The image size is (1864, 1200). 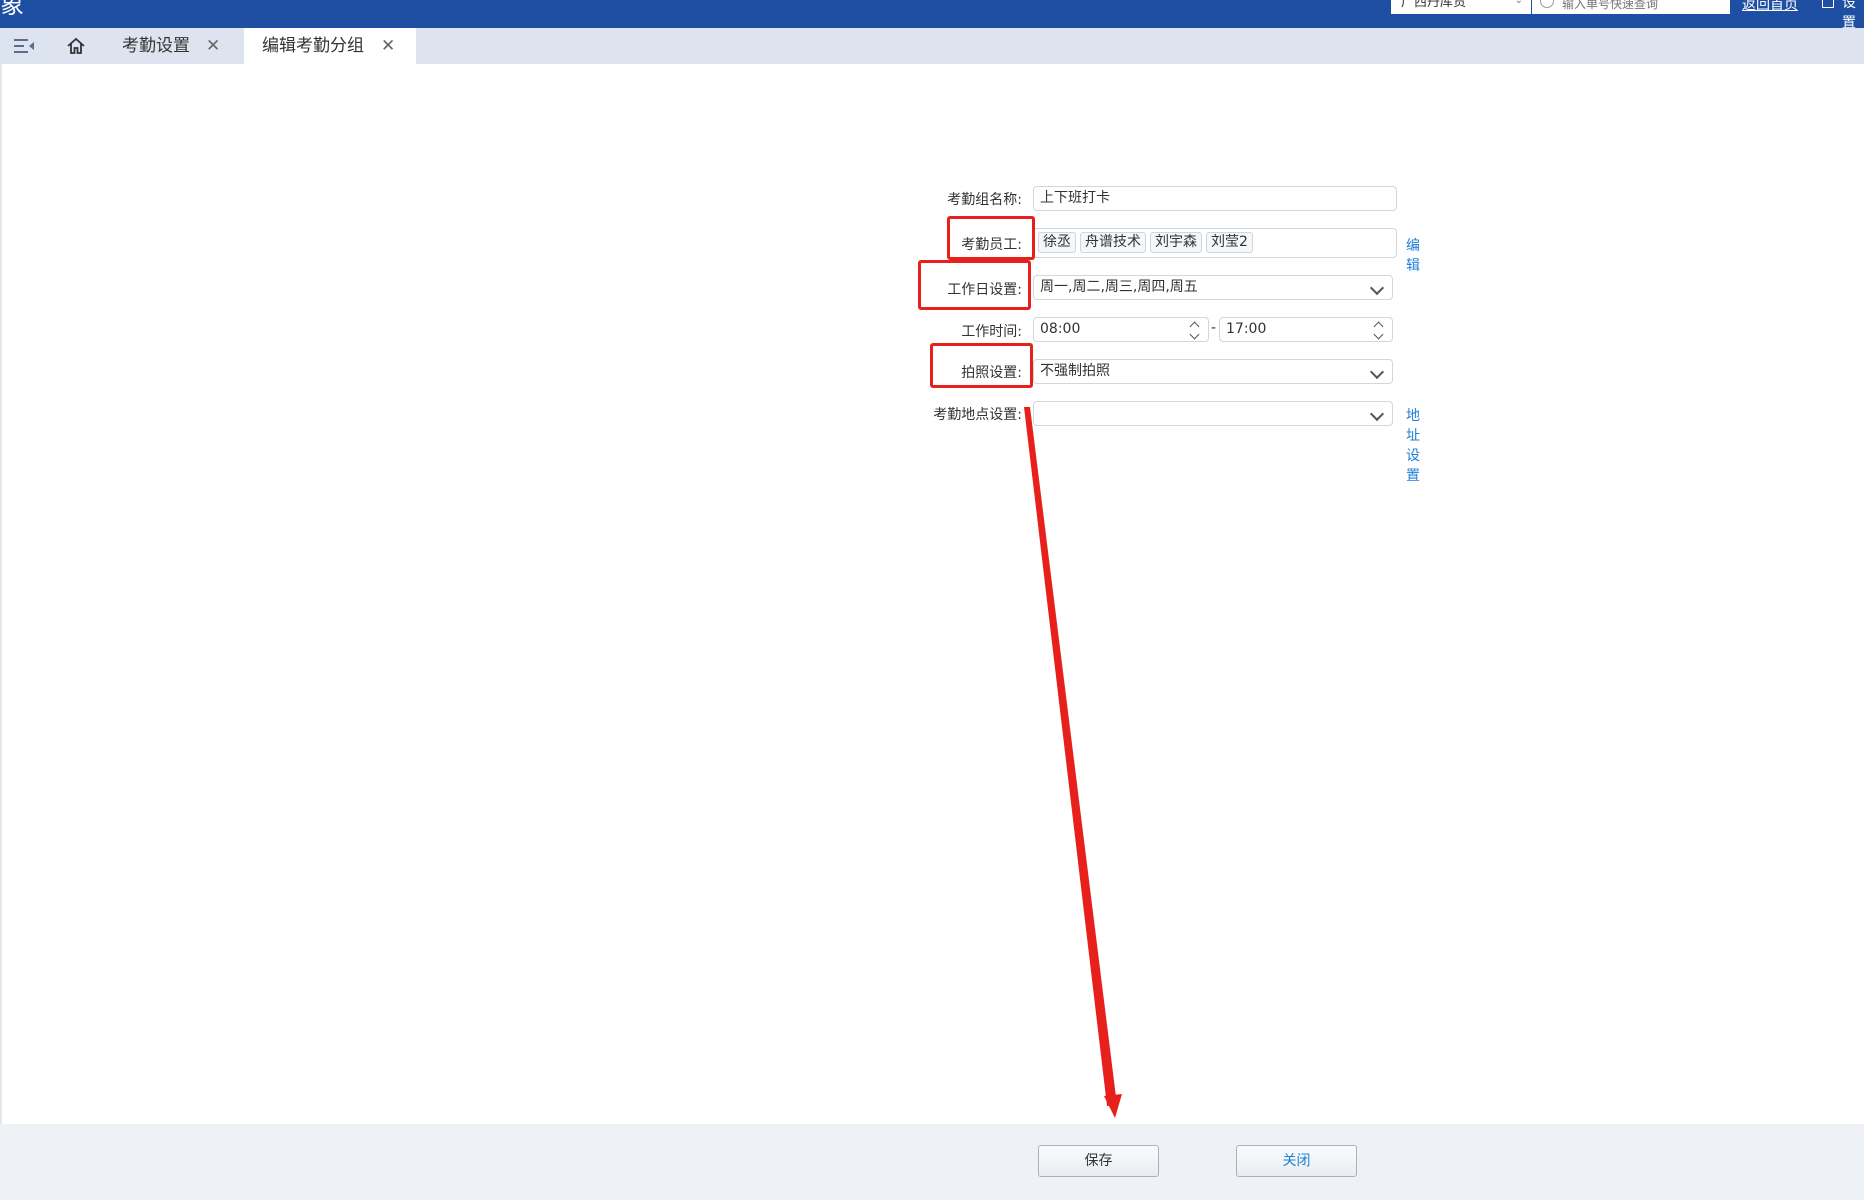 What do you see at coordinates (1296, 1161) in the screenshot?
I see `close-button: 关闭` at bounding box center [1296, 1161].